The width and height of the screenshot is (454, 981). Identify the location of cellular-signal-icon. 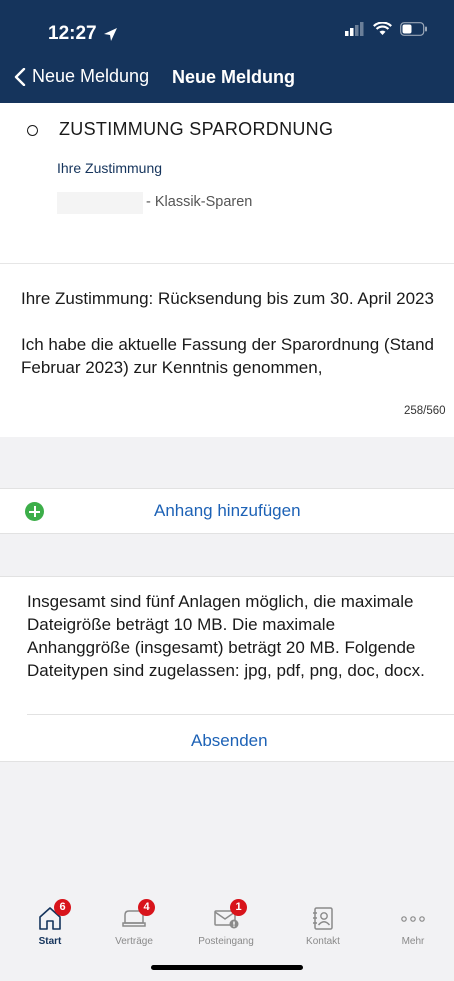
(354, 29).